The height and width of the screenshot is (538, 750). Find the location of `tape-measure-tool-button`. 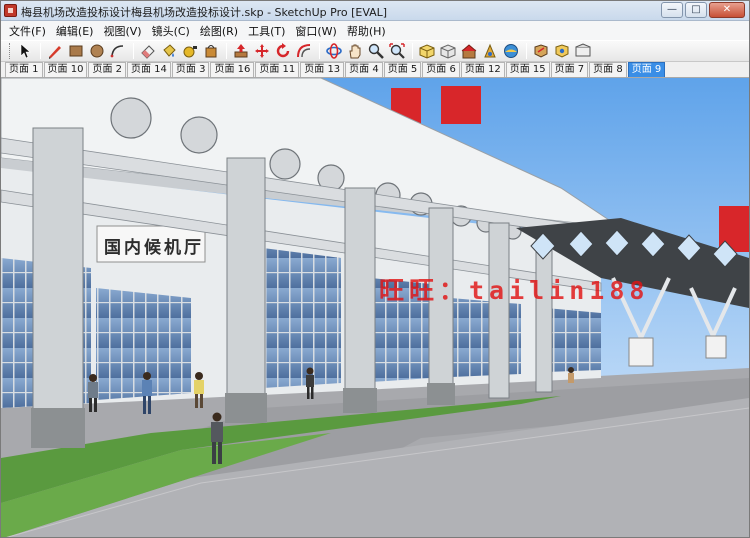

tape-measure-tool-button is located at coordinates (190, 51).